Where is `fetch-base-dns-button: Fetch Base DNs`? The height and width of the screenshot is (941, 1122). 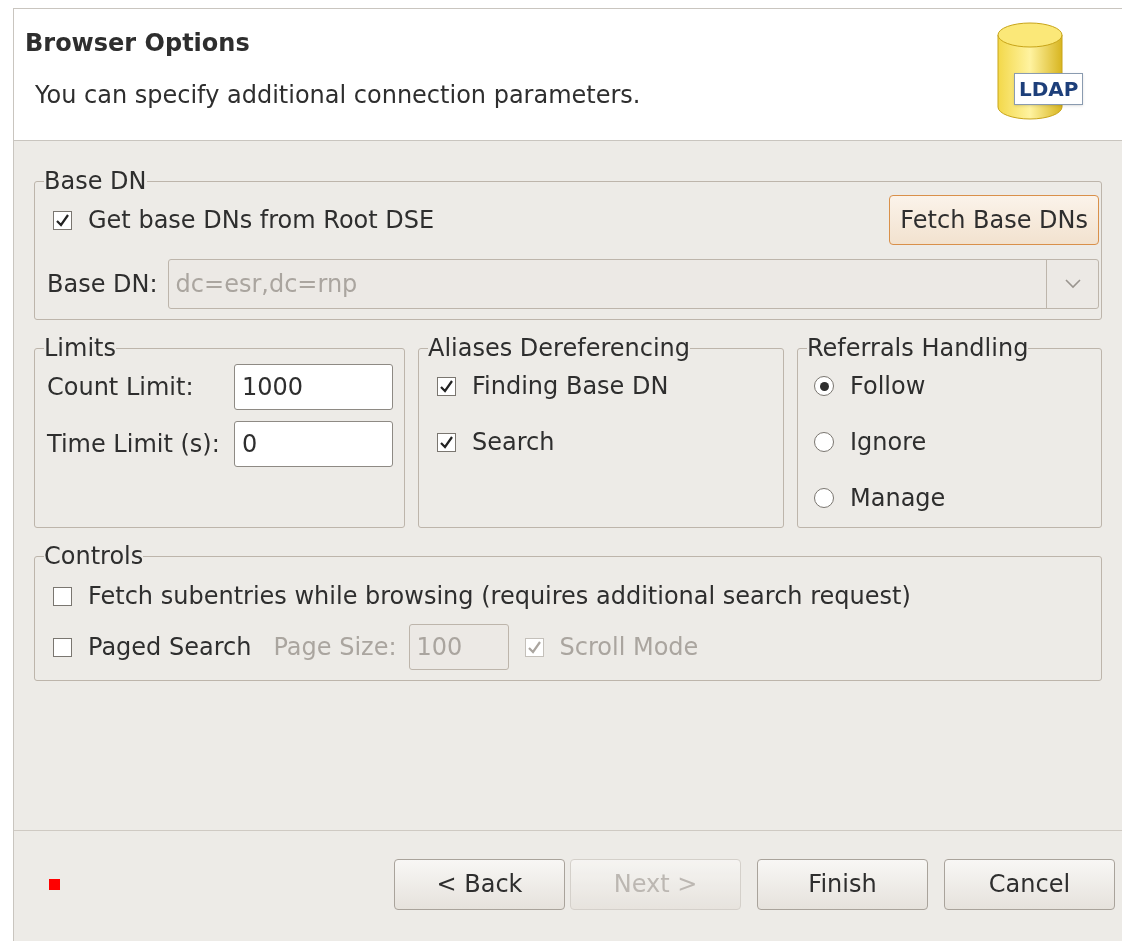 fetch-base-dns-button: Fetch Base DNs is located at coordinates (994, 220).